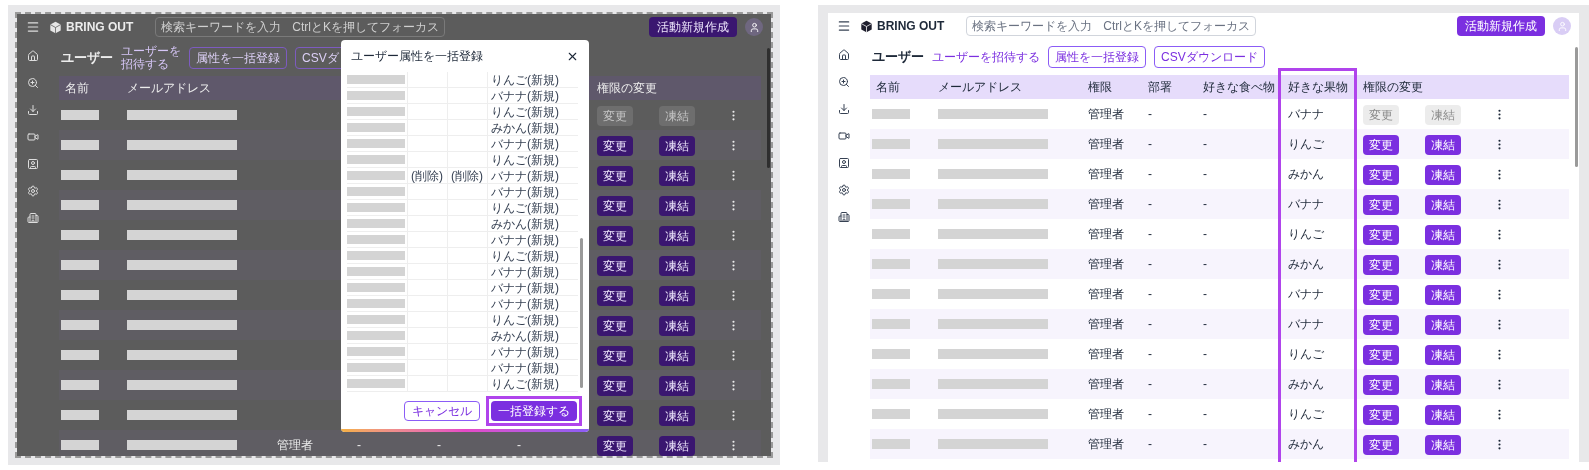  Describe the element at coordinates (442, 410) in the screenshot. I see `cancel-button: キャンセル` at that location.